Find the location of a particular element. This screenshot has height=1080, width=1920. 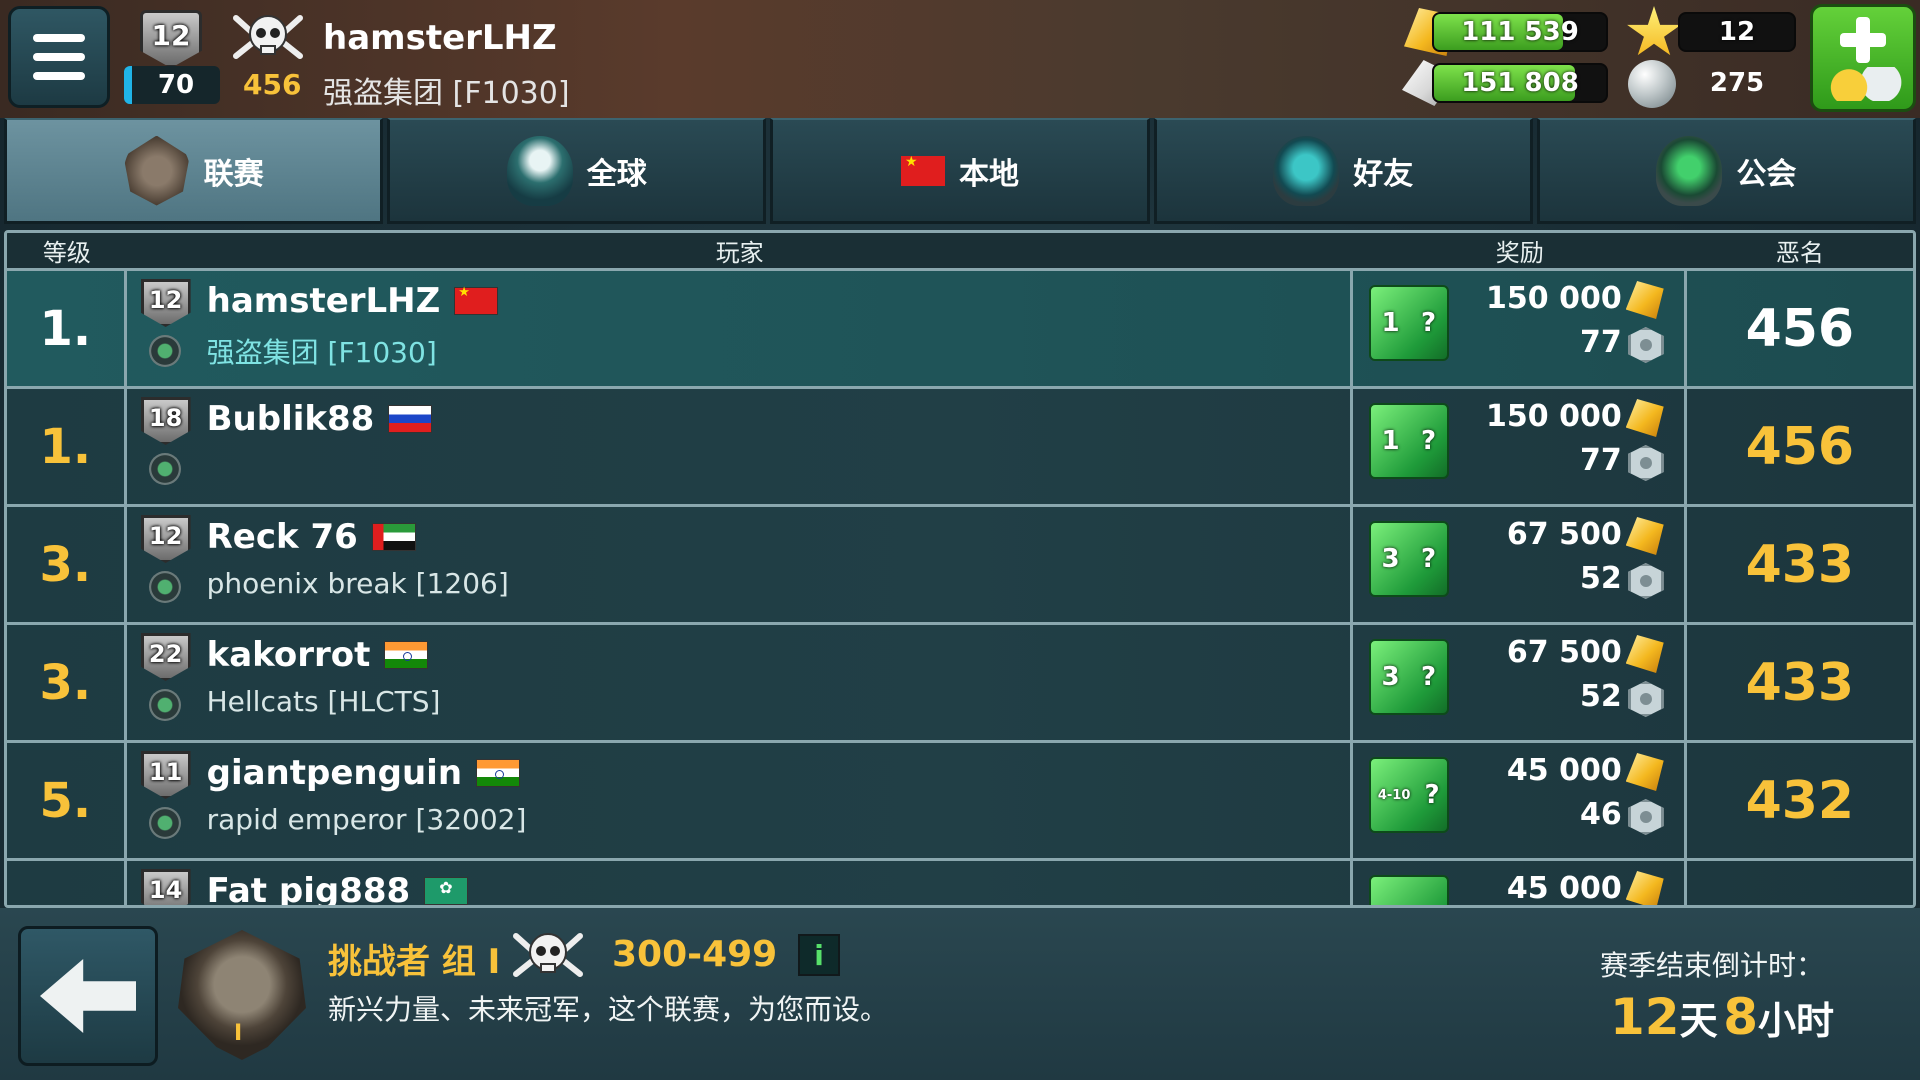

back-arrow-icon is located at coordinates (88, 996).